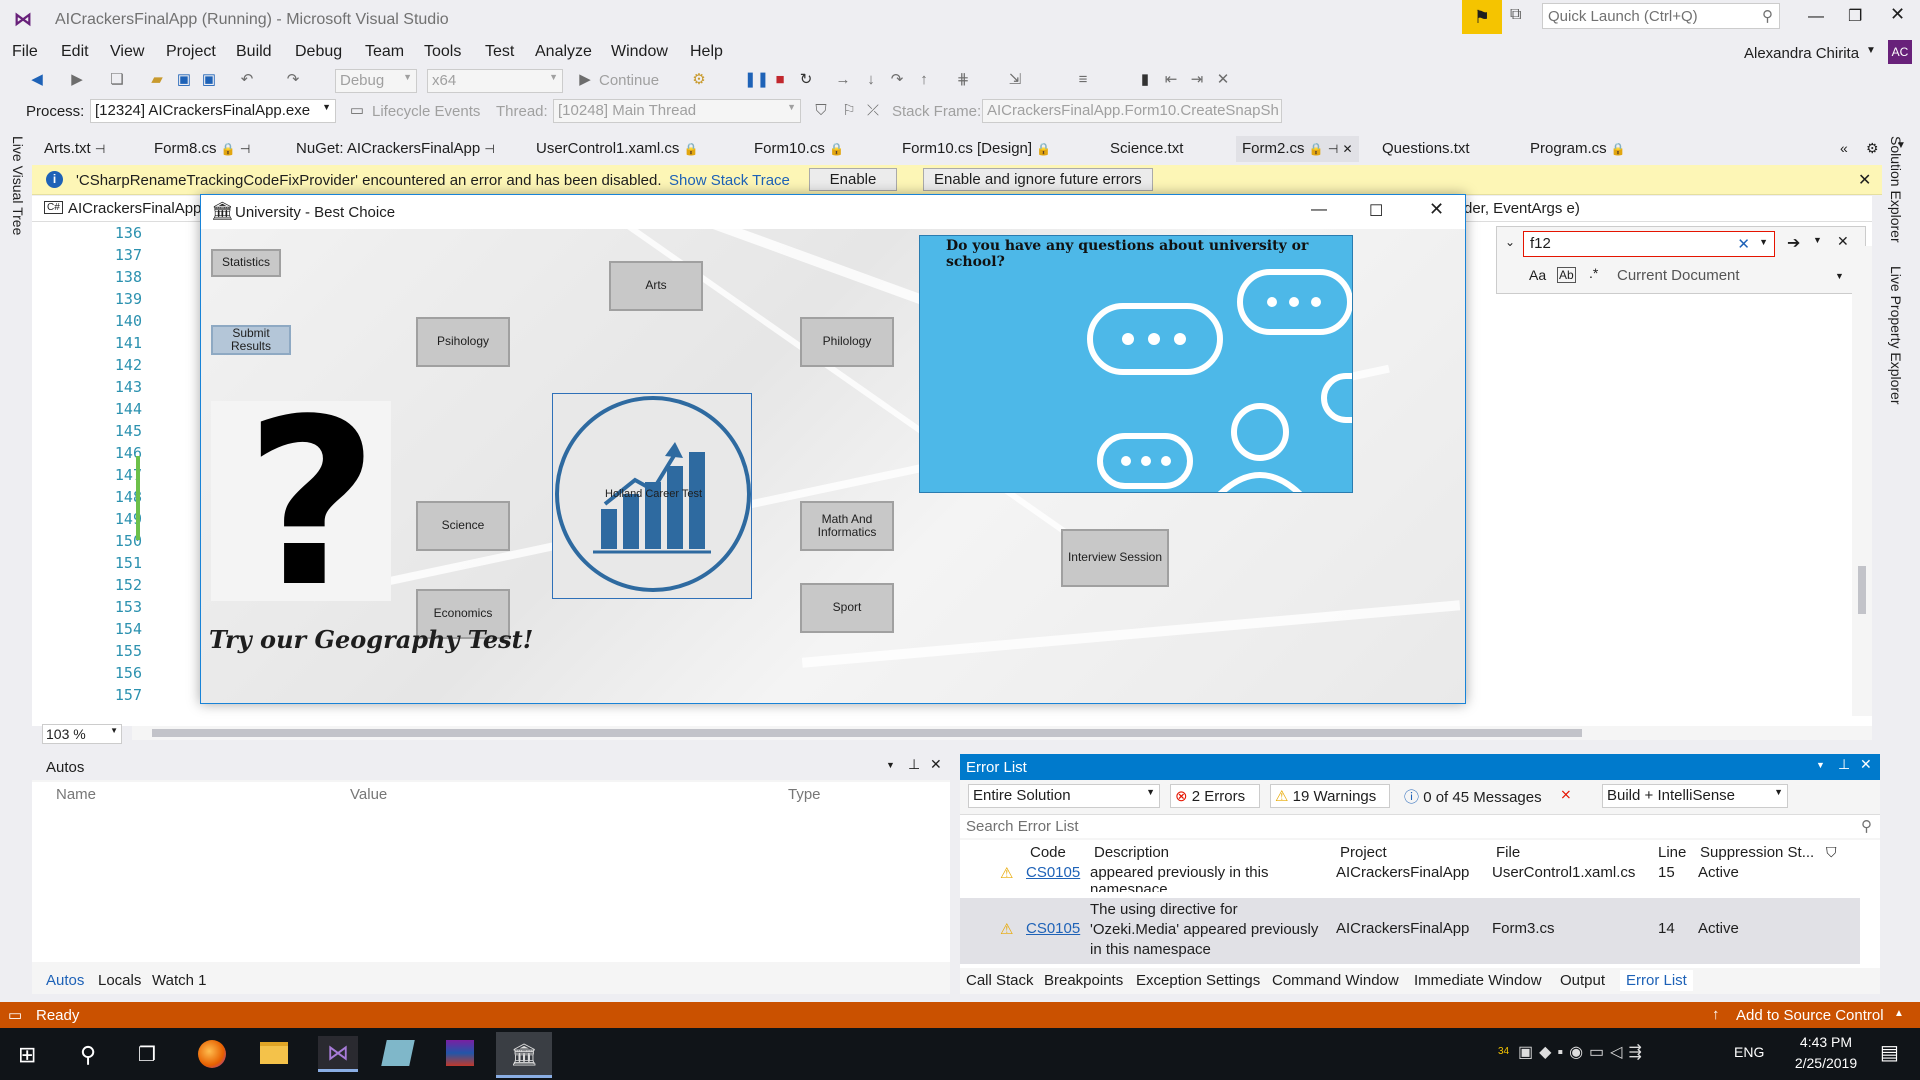  Describe the element at coordinates (849, 111) in the screenshot. I see `flag-thread-icon: ⚐` at that location.